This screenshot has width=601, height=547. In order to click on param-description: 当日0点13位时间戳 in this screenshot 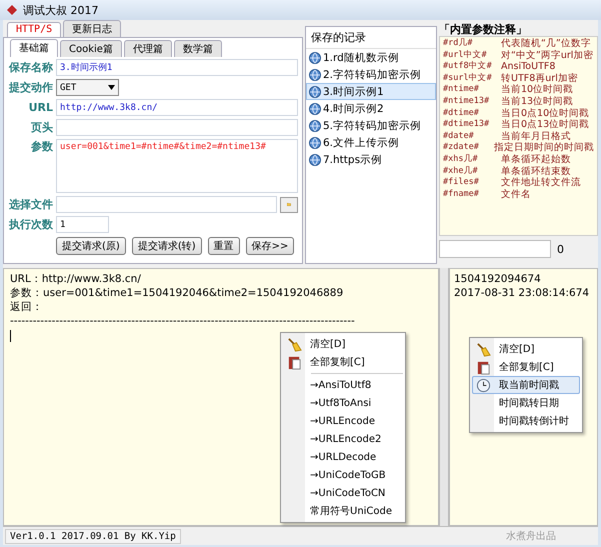, I will do `click(545, 125)`.